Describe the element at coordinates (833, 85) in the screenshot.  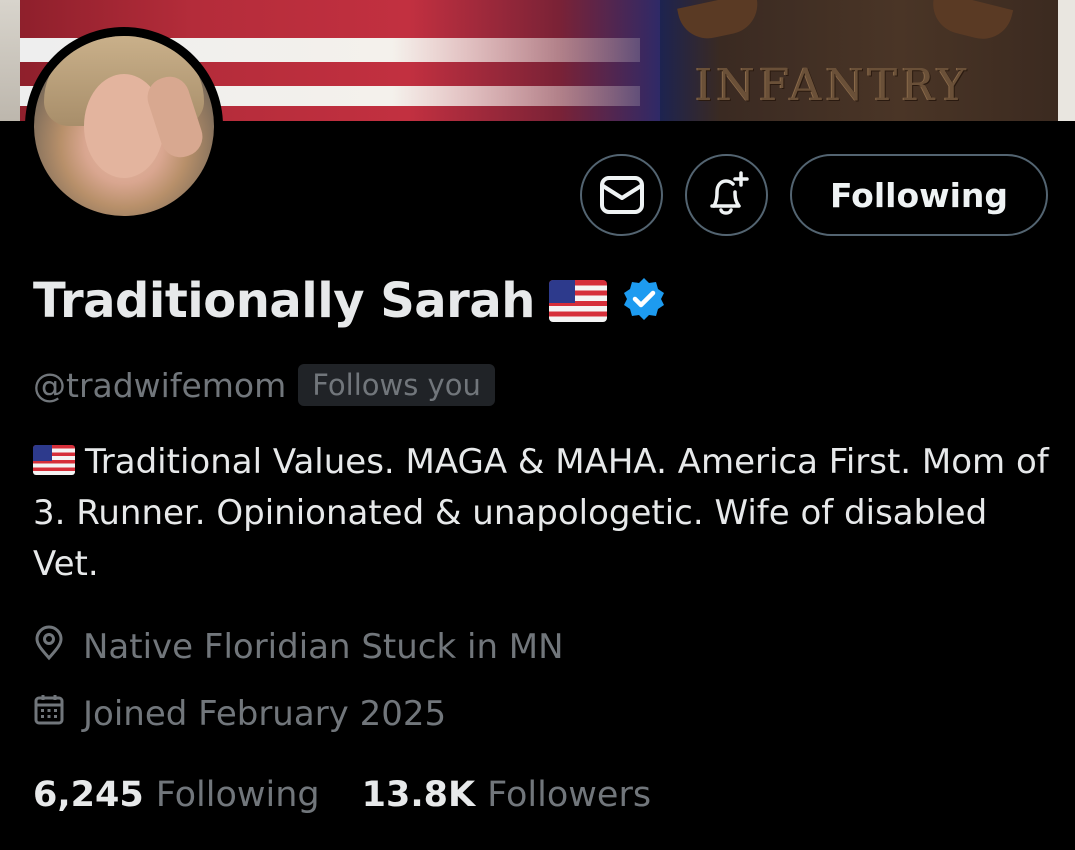
I see `banner-emblem-text: INFANTRY` at that location.